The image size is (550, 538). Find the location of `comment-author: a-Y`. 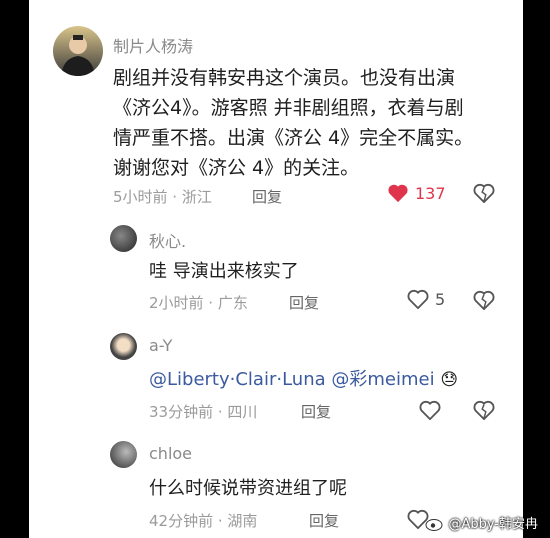

comment-author: a-Y is located at coordinates (160, 345).